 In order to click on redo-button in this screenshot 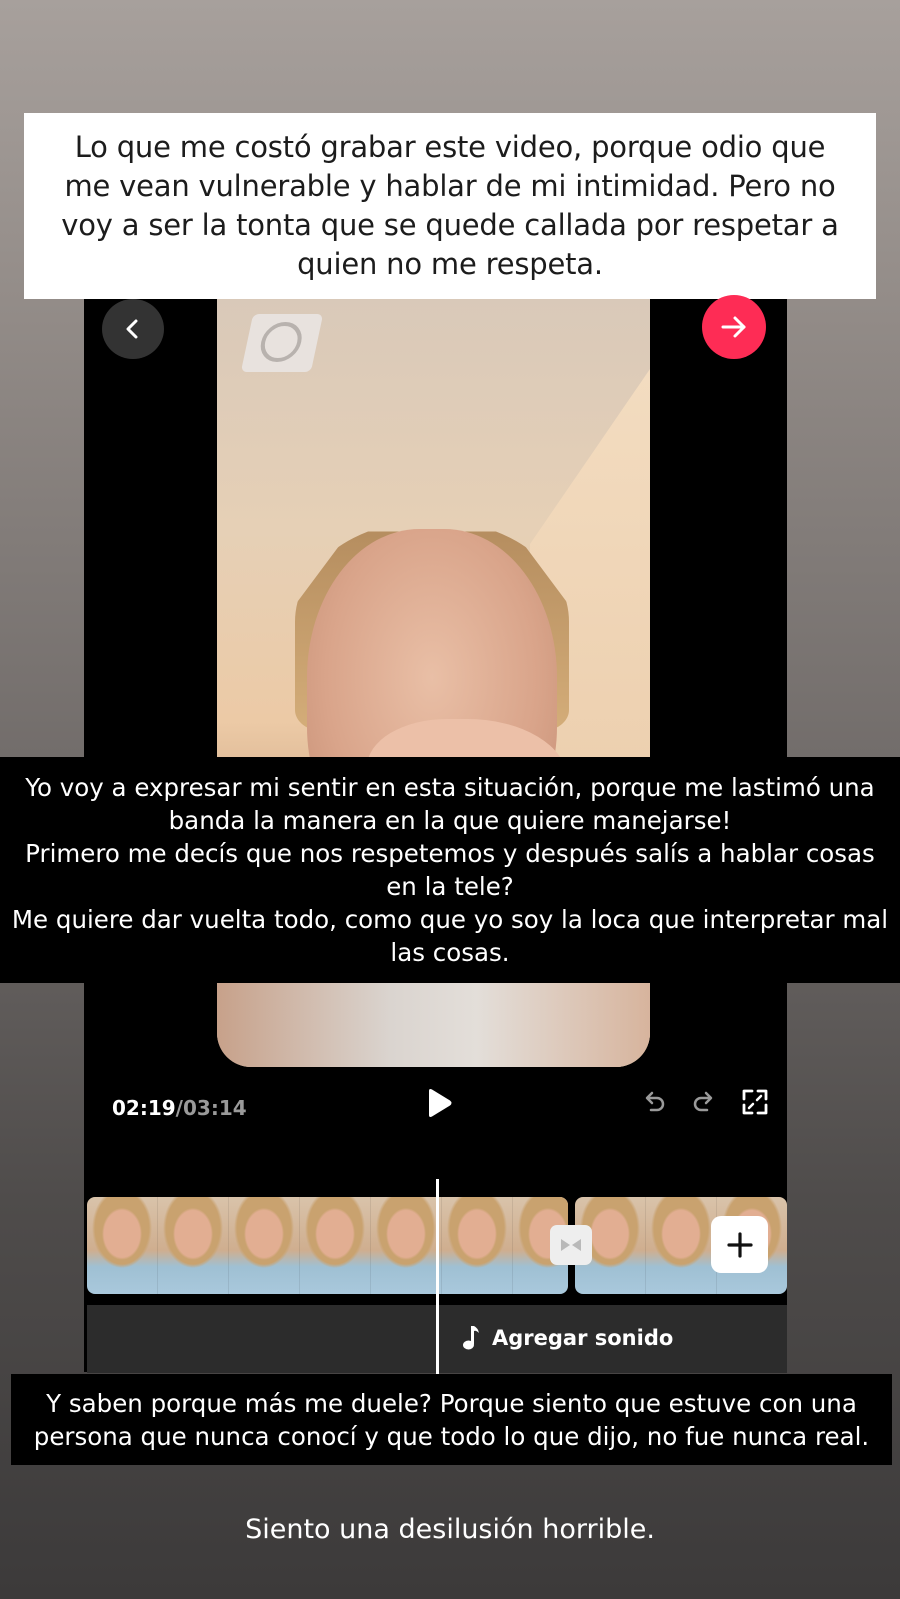, I will do `click(704, 1102)`.